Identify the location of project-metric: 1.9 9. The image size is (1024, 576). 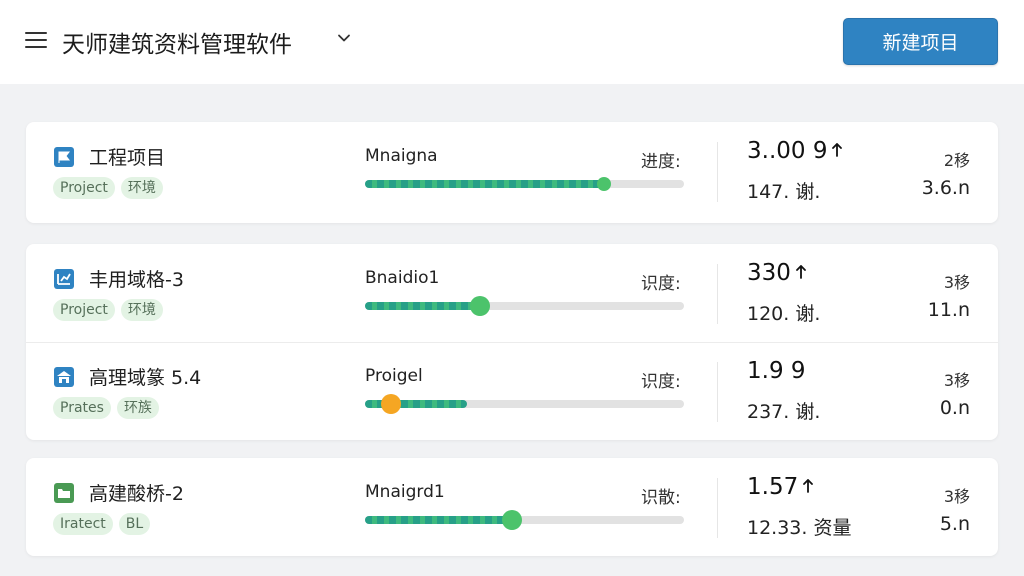
(776, 371).